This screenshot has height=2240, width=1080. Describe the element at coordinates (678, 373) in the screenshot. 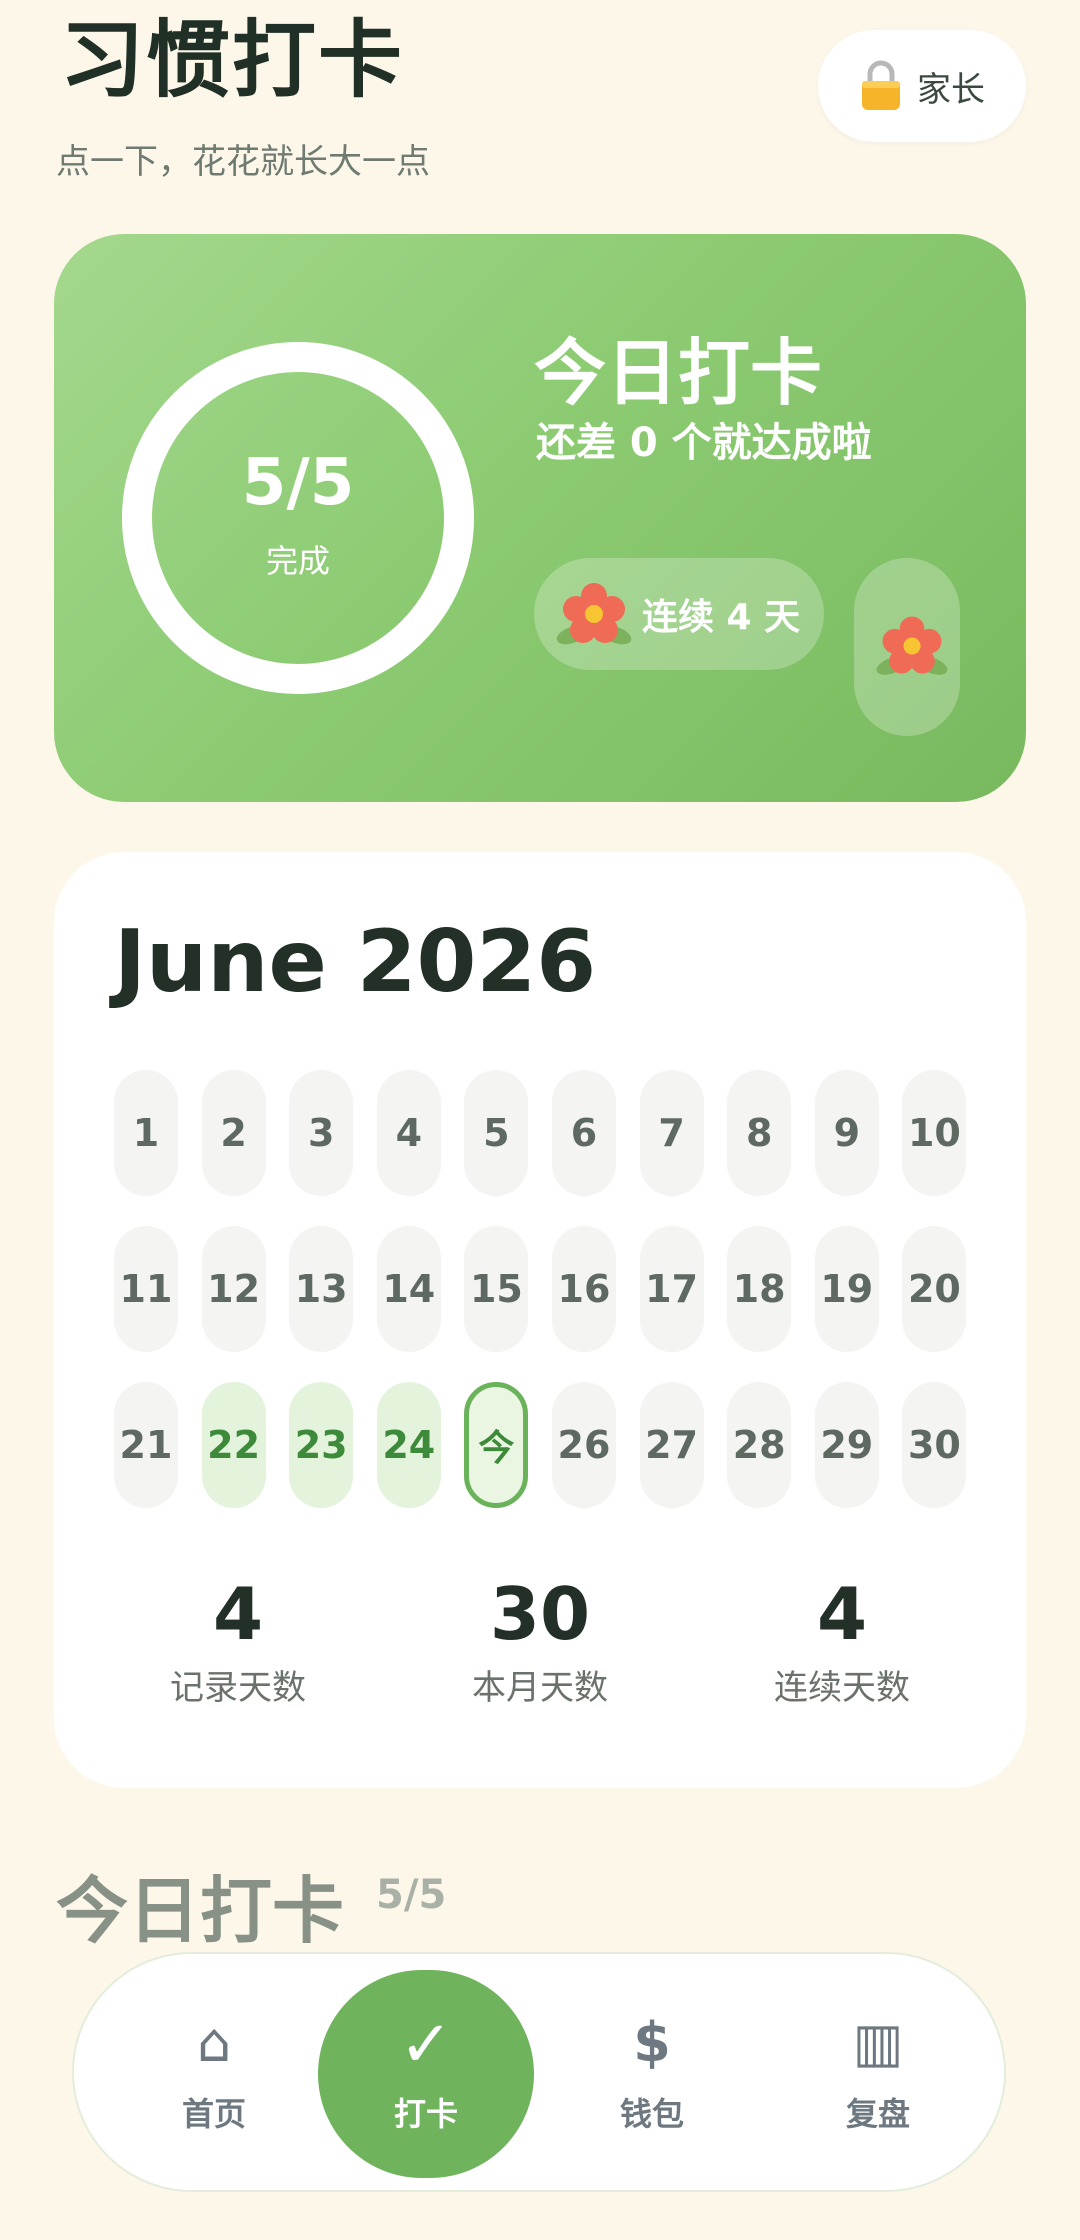

I see `hero-title: 今日打卡` at that location.